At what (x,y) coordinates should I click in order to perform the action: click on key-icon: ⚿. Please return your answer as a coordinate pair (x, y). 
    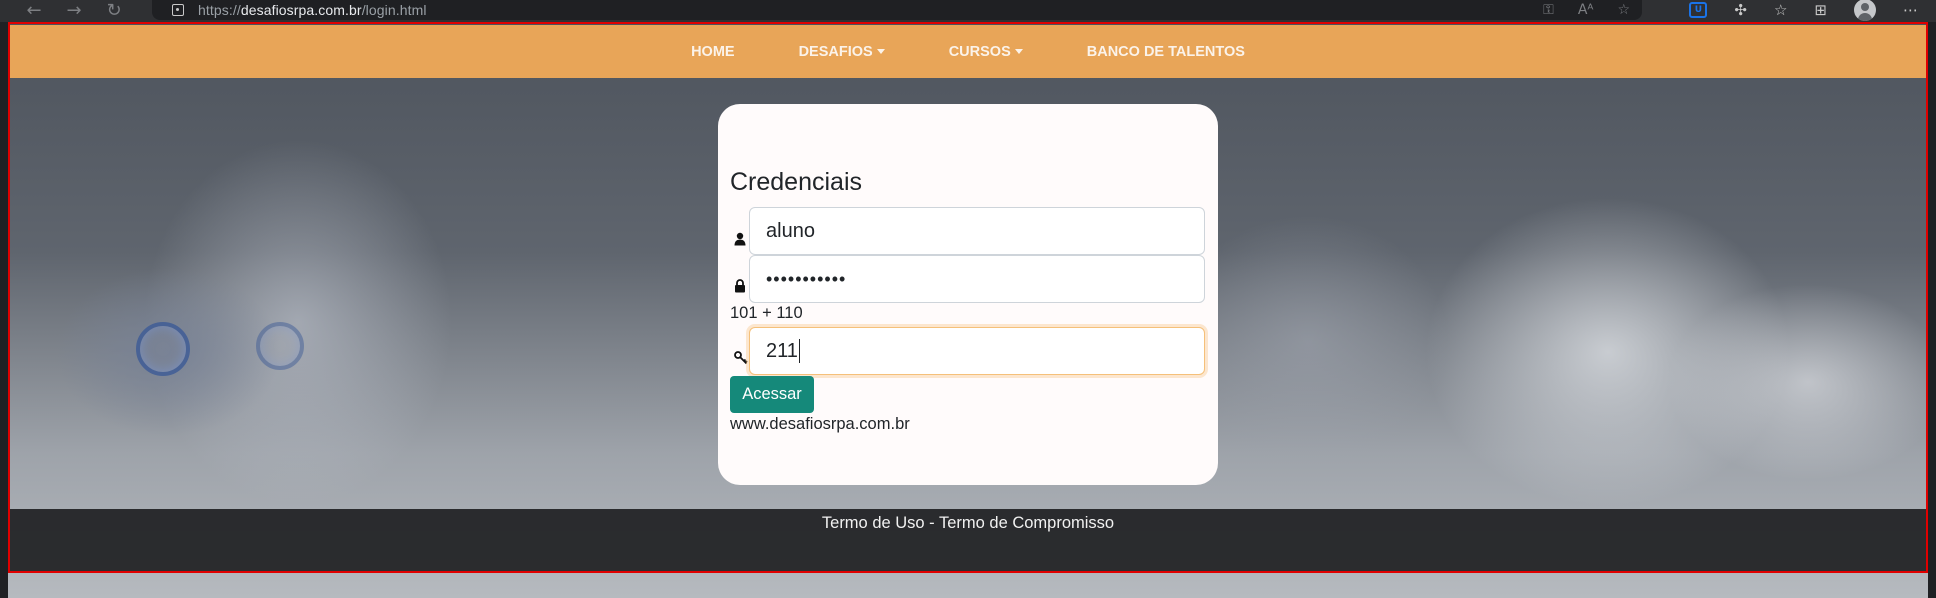
    Looking at the image, I should click on (1548, 10).